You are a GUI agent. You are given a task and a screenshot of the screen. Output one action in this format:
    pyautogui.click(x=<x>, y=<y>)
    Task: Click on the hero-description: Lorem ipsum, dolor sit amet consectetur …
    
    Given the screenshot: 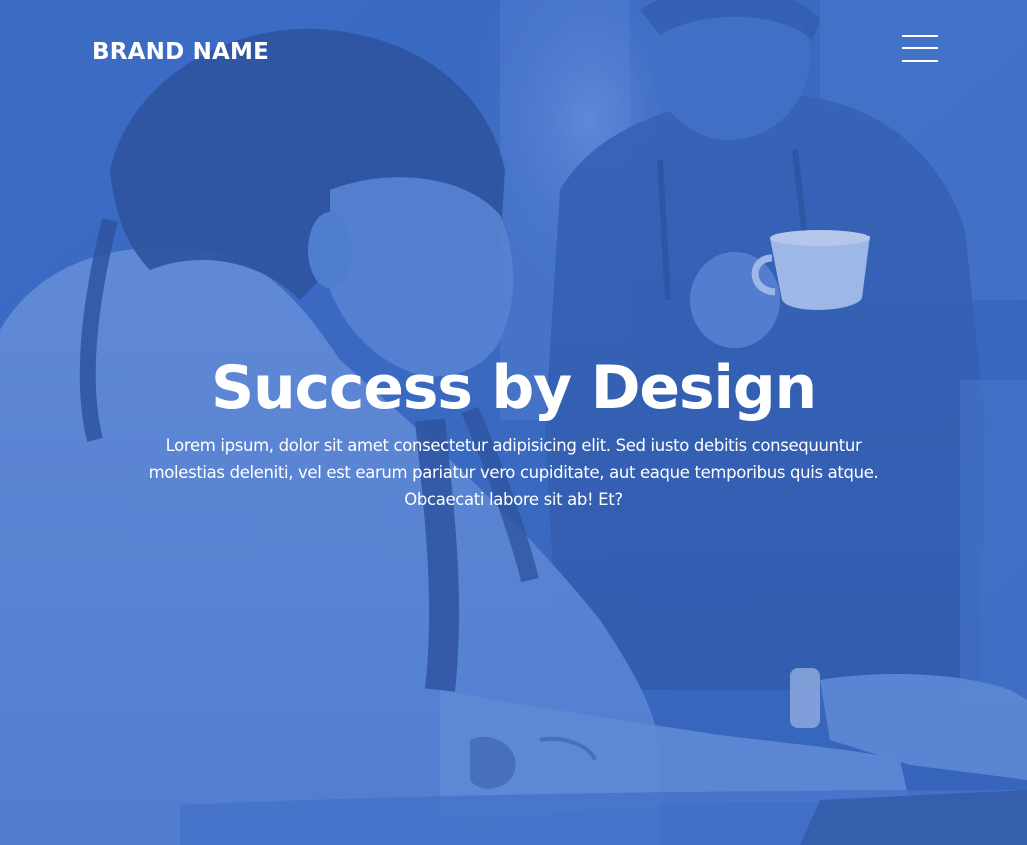 What is the action you would take?
    pyautogui.click(x=513, y=472)
    